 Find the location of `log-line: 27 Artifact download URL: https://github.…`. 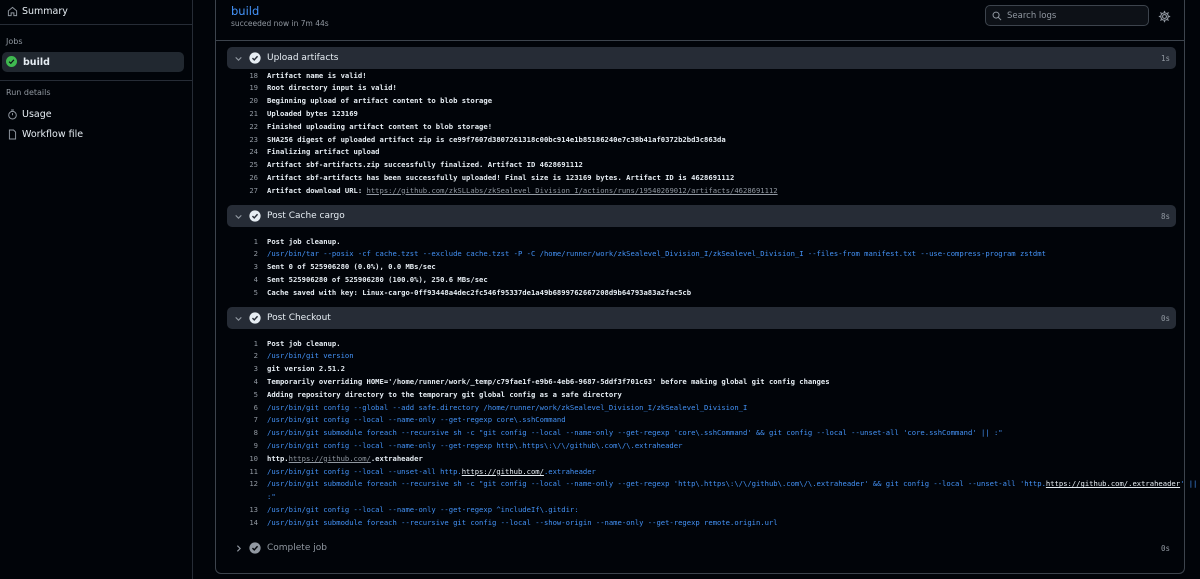

log-line: 27 Artifact download URL: https://github.… is located at coordinates (513, 190).